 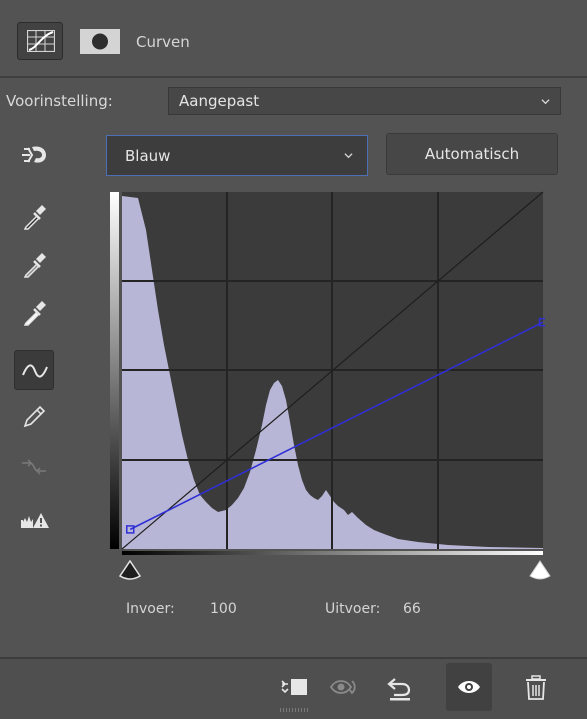 I want to click on delete-icon, so click(x=536, y=687).